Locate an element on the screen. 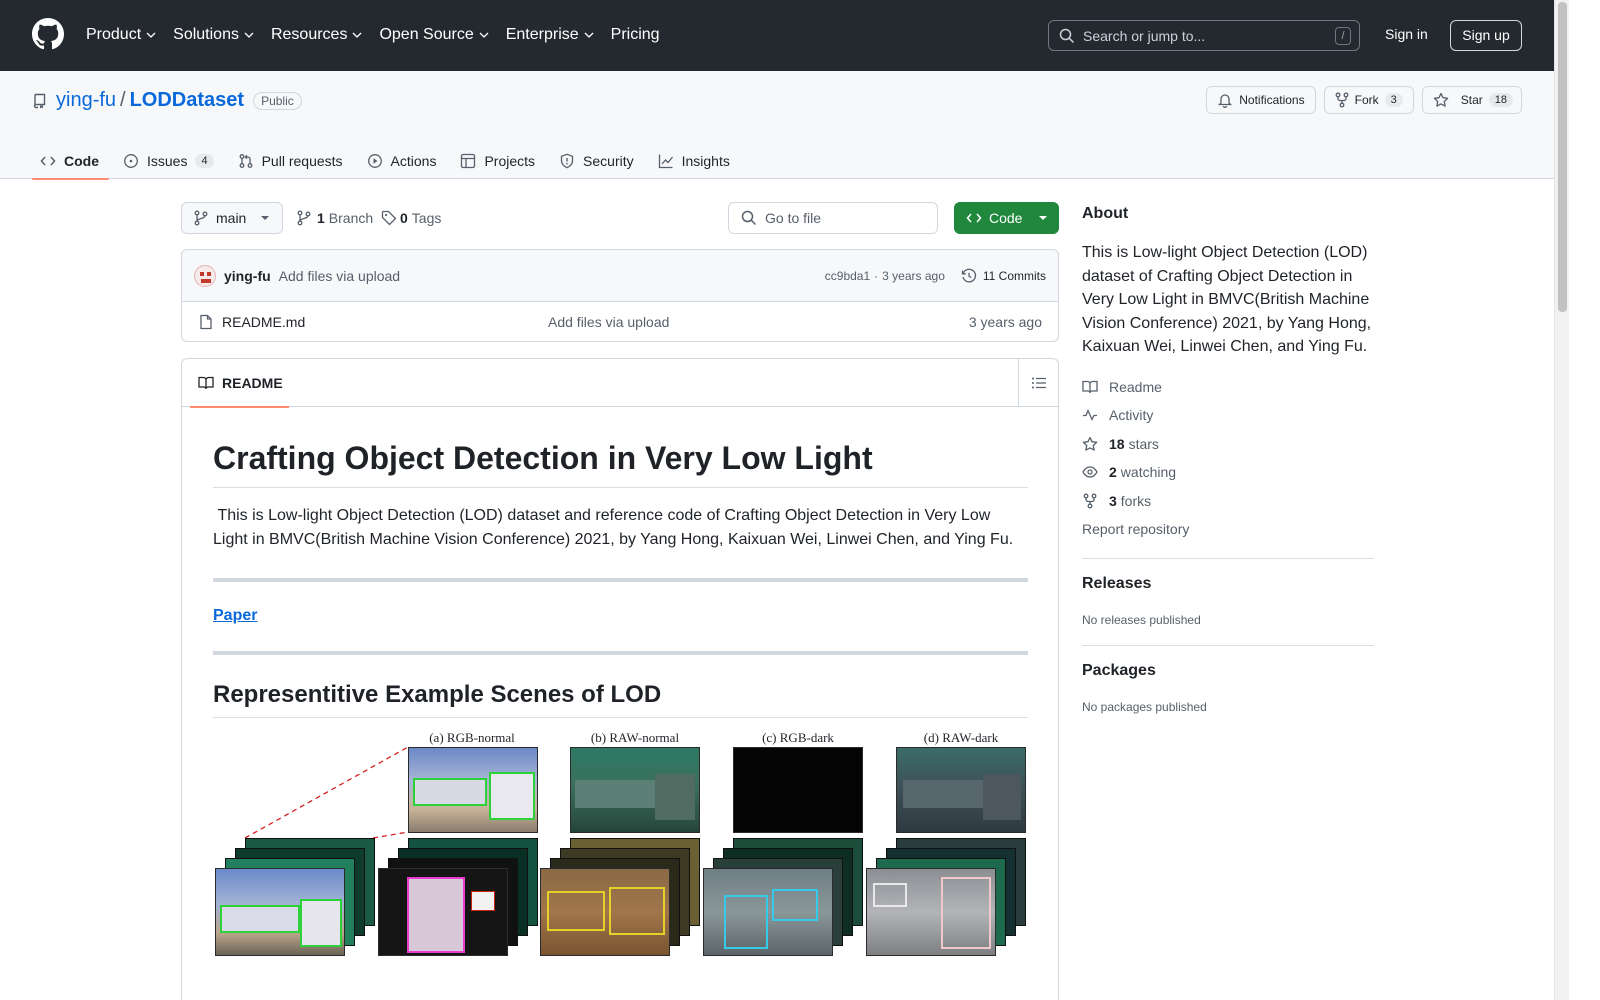  tab-label: Projects is located at coordinates (510, 160).